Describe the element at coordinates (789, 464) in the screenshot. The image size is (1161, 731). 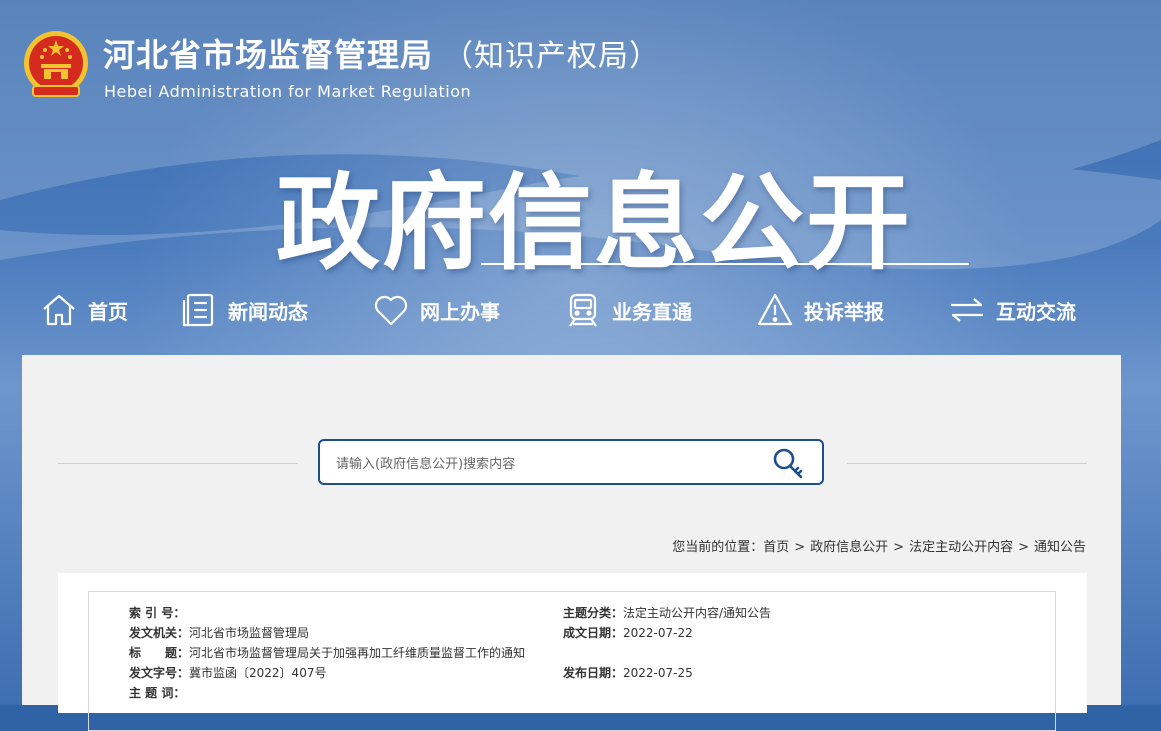
I see `key-search-icon` at that location.